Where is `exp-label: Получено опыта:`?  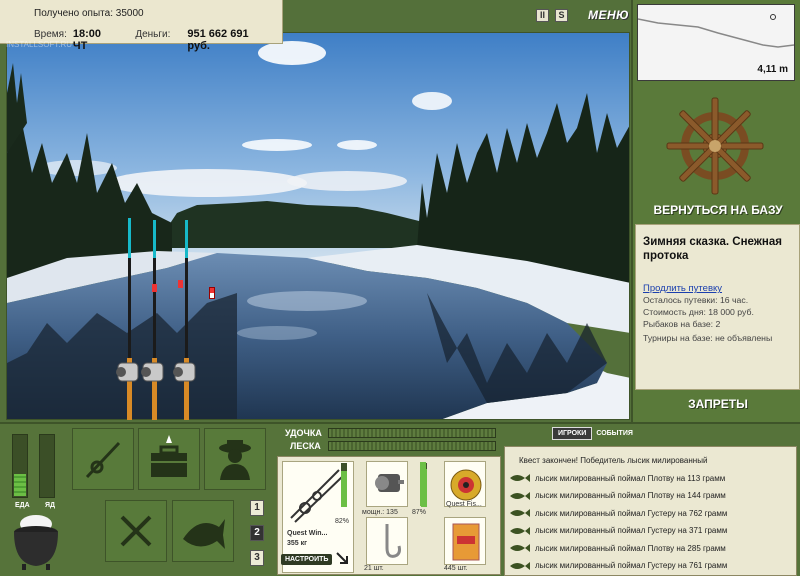 exp-label: Получено опыта: is located at coordinates (73, 13).